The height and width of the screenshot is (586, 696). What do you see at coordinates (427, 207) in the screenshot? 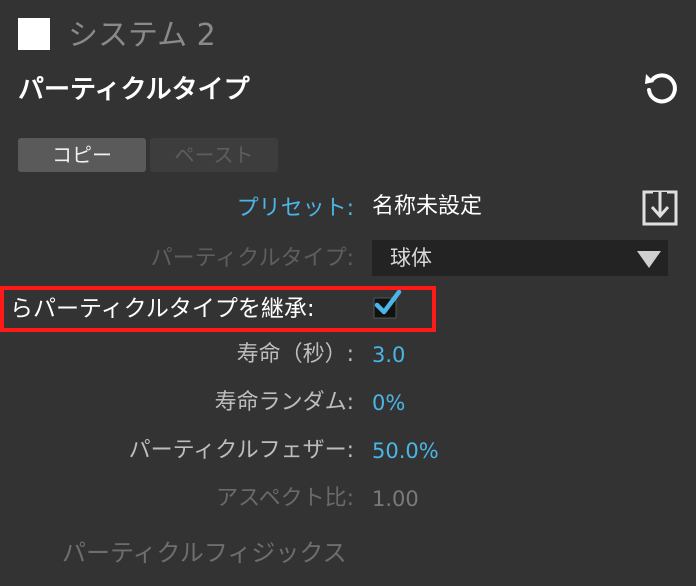
I see `preset-value: 名称未設定` at bounding box center [427, 207].